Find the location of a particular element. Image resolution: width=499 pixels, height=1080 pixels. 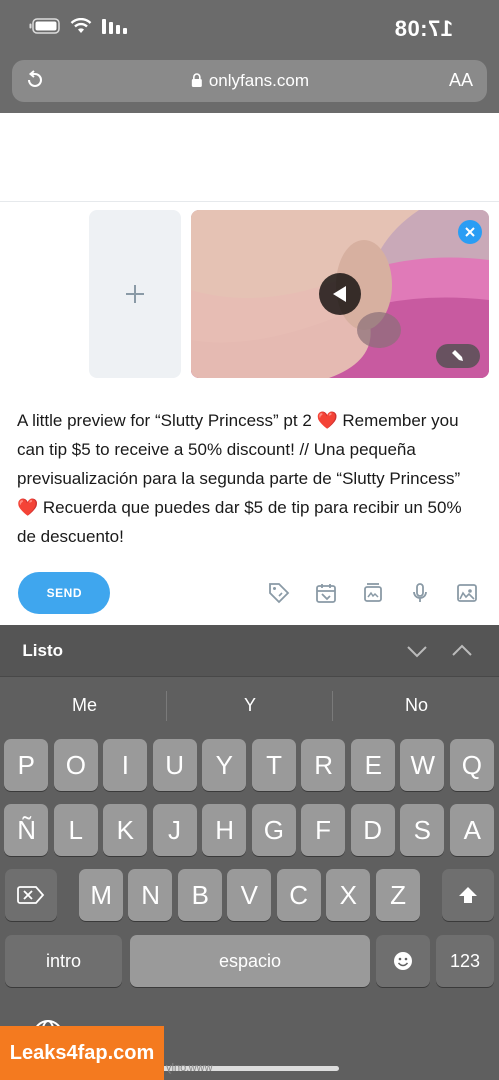

keyboard-accessory-bar: Listo is located at coordinates (249, 651).